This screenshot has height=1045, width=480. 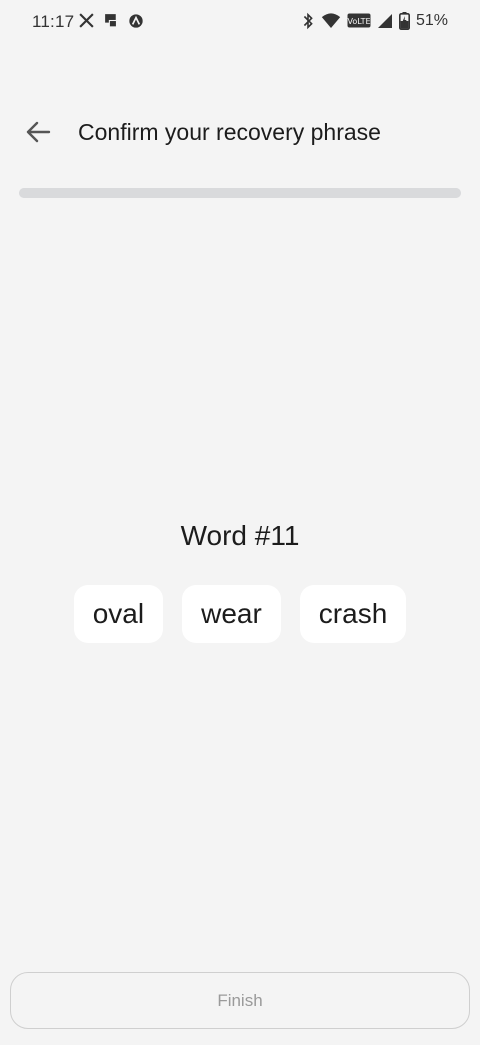 I want to click on signal-icon, so click(x=385, y=21).